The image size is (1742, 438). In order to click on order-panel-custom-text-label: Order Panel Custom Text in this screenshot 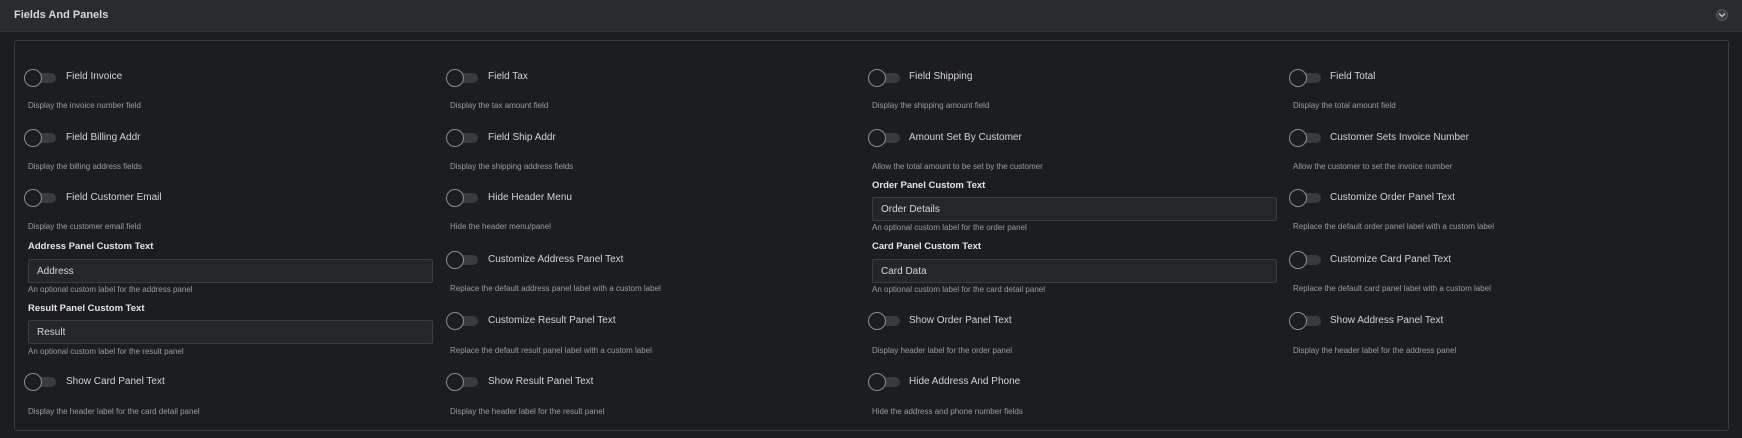, I will do `click(929, 185)`.